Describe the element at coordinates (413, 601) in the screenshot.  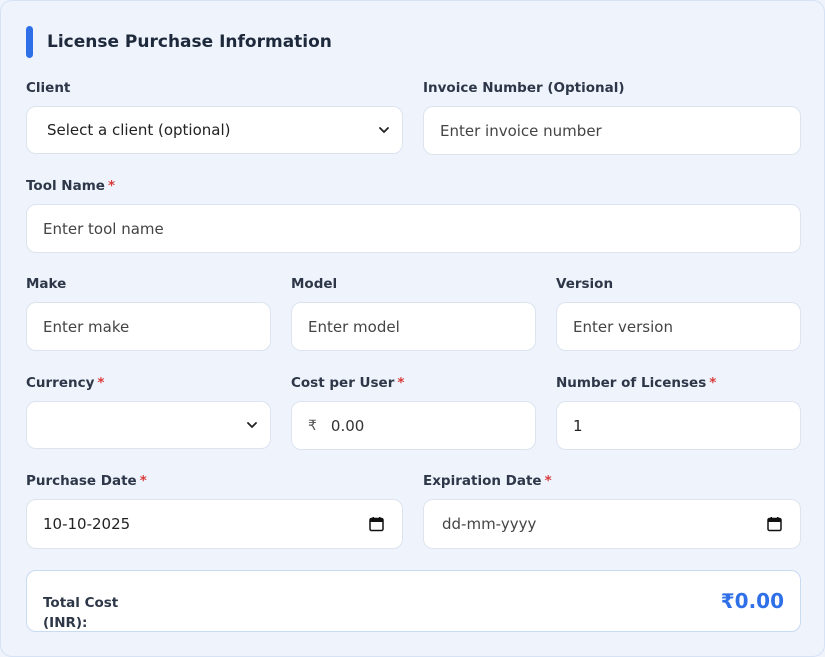
I see `total-cost-box: Total Cost (INR): ₹0.00` at that location.